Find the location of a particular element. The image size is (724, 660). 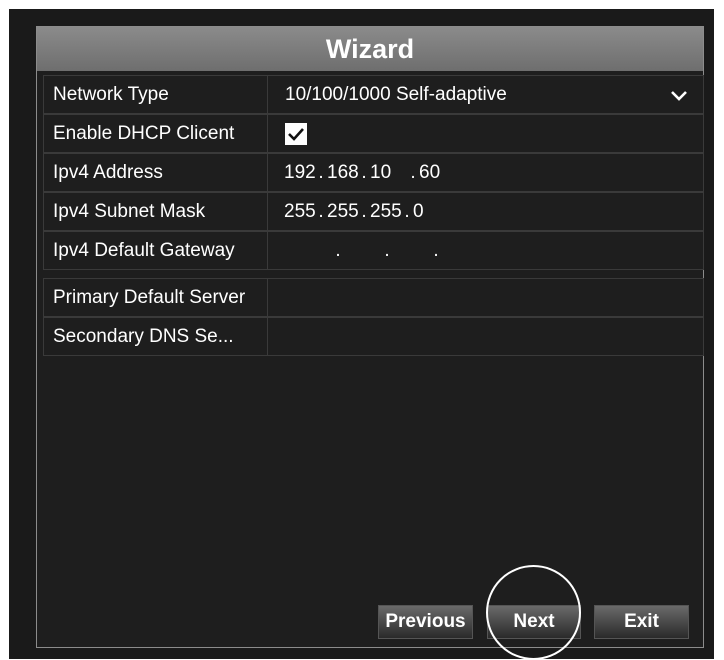

dhcp-checkbox is located at coordinates (296, 133).